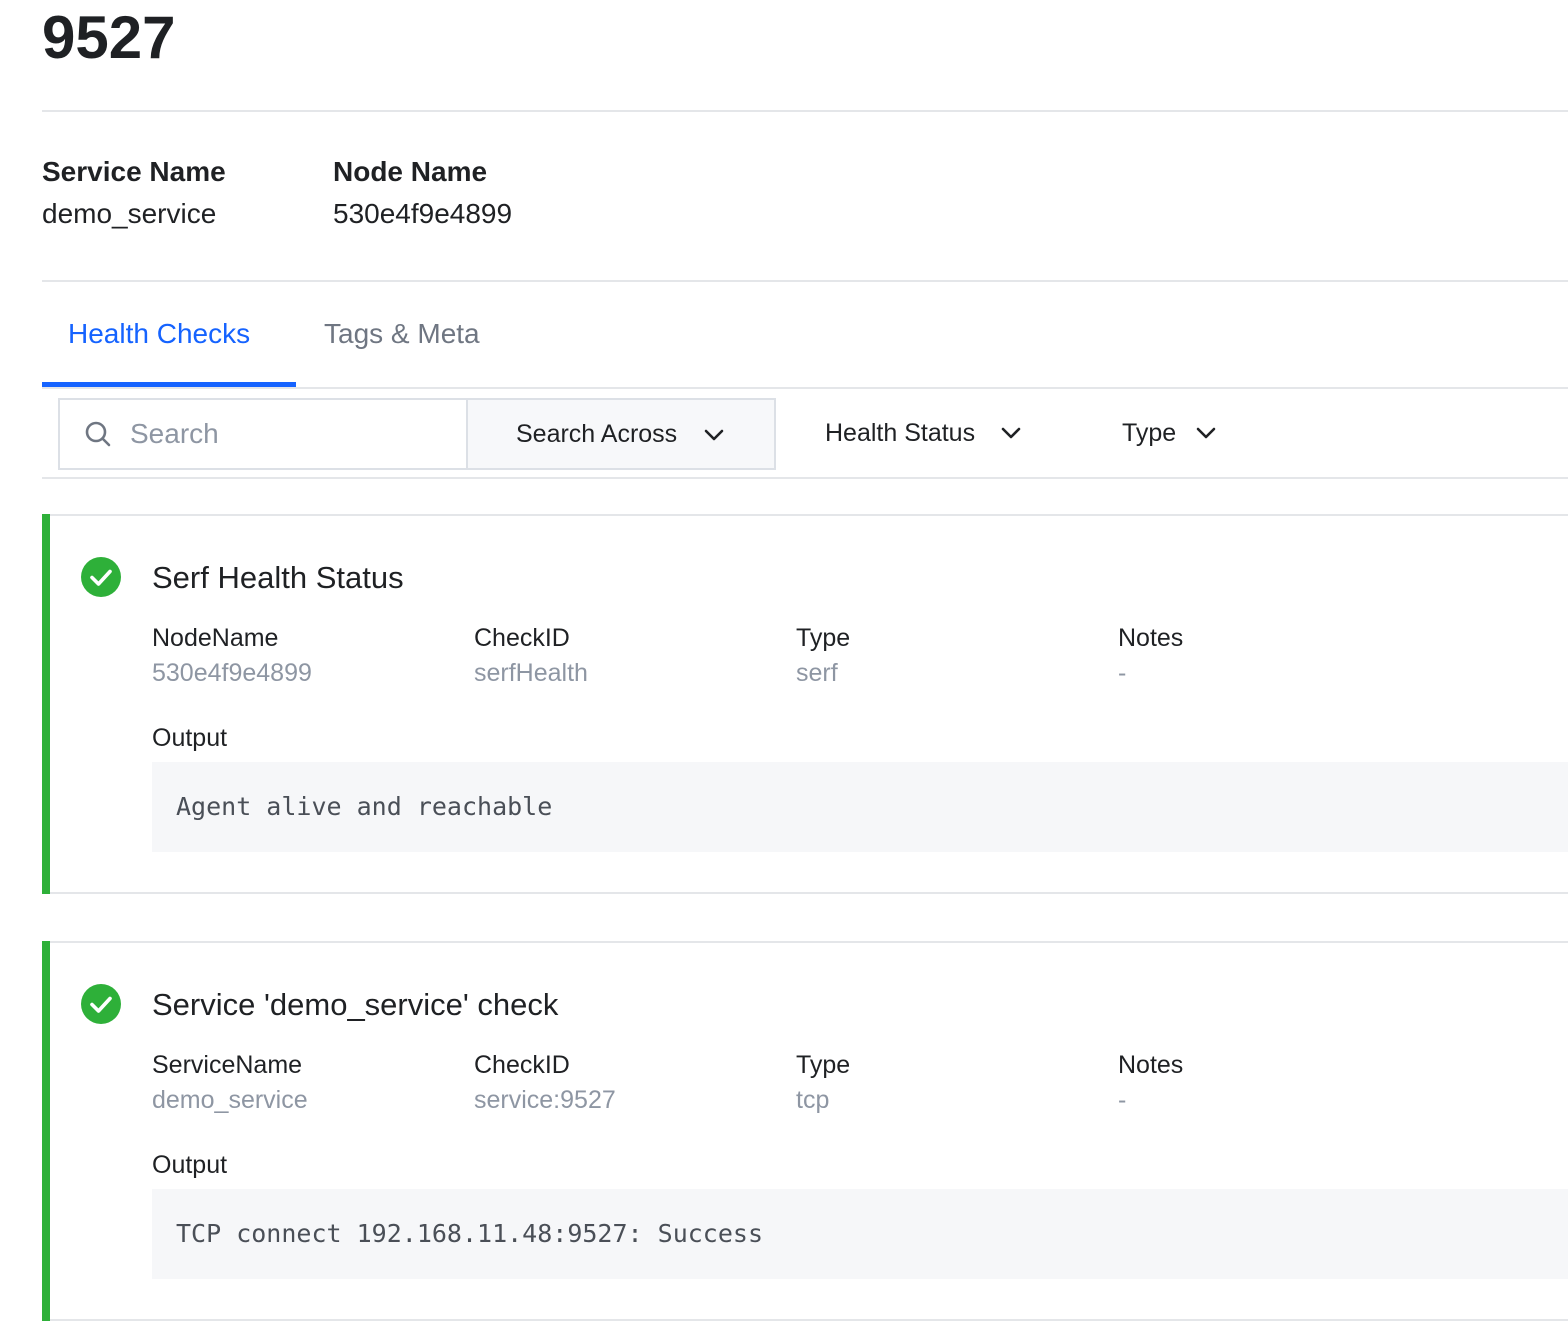  Describe the element at coordinates (422, 193) in the screenshot. I see `node-name-detail: Node Name 530e4f9e4899` at that location.